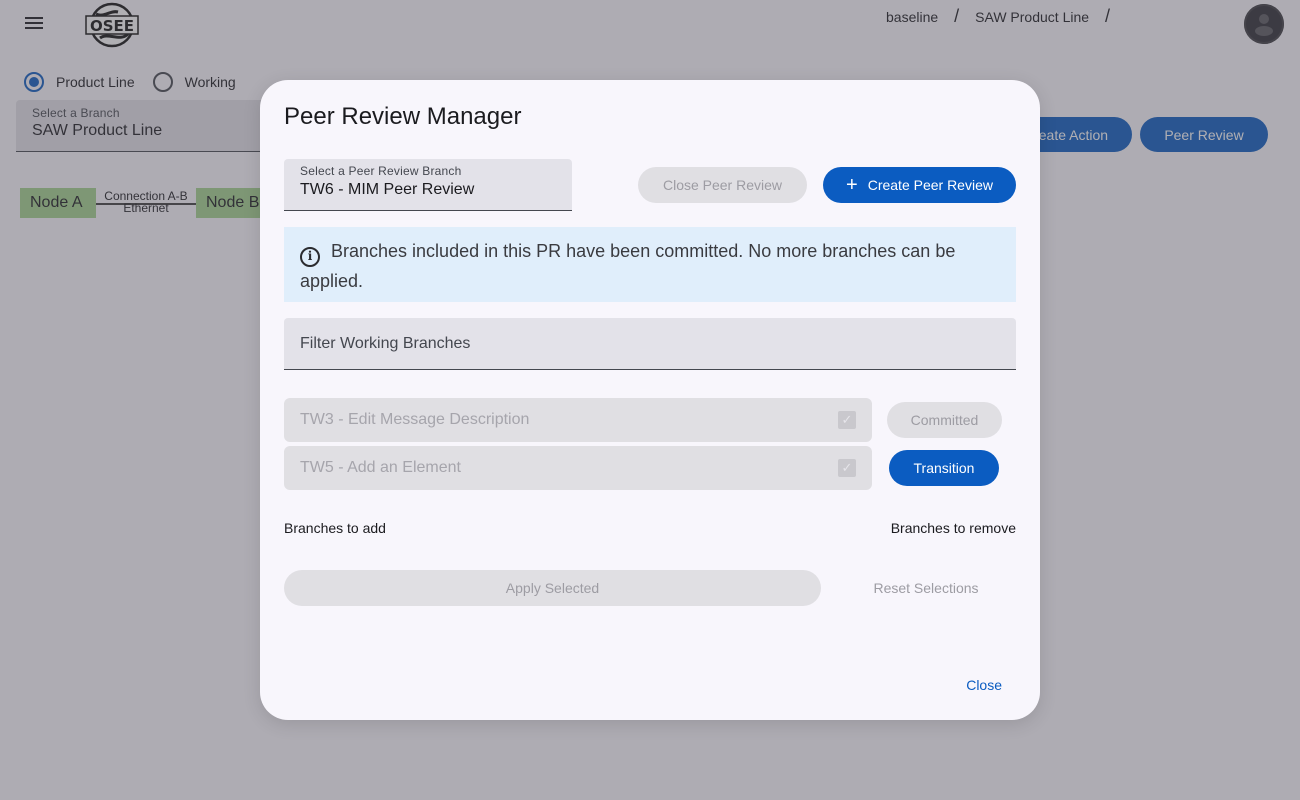 The image size is (1300, 800). Describe the element at coordinates (578, 420) in the screenshot. I see `branch-list-item: TW3 - Edit Message Description ✓` at that location.